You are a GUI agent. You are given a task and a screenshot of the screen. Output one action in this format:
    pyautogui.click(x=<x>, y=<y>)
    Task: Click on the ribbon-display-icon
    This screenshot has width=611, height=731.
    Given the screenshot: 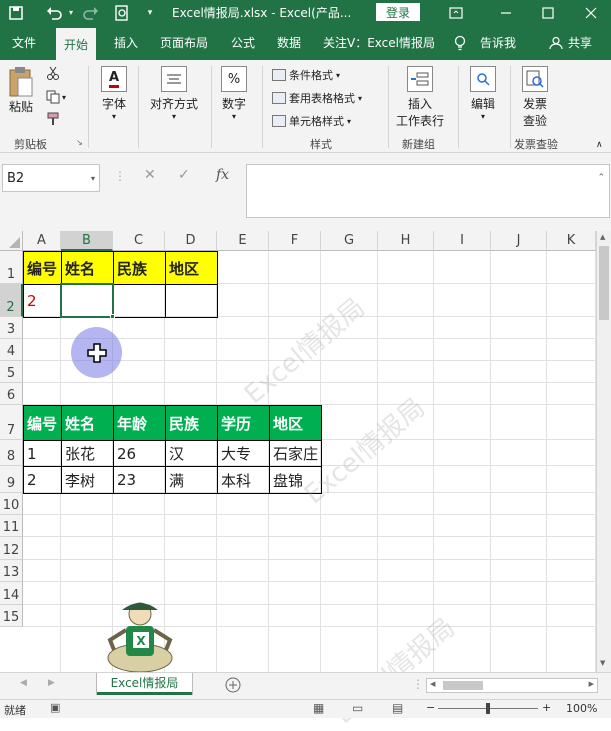 What is the action you would take?
    pyautogui.click(x=456, y=12)
    